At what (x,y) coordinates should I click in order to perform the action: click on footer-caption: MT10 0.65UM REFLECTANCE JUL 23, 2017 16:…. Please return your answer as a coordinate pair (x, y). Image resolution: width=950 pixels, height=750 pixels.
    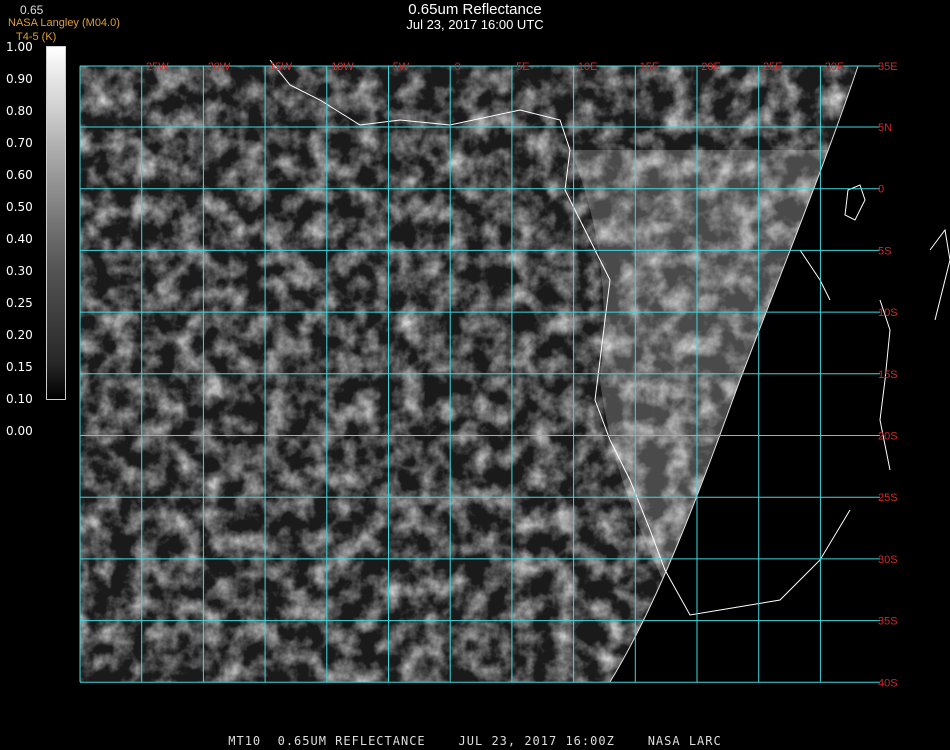
    Looking at the image, I should click on (475, 741).